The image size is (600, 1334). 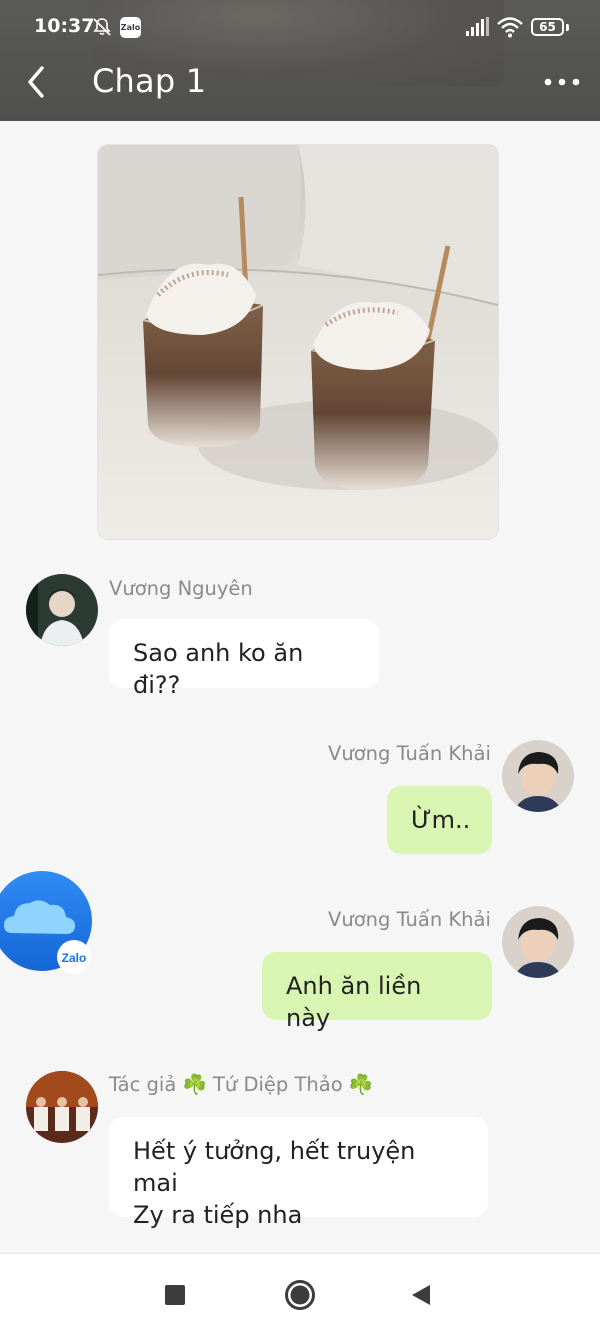 I want to click on chat-header: 10:37 Zalo 65 Chap 1, so click(x=300, y=60).